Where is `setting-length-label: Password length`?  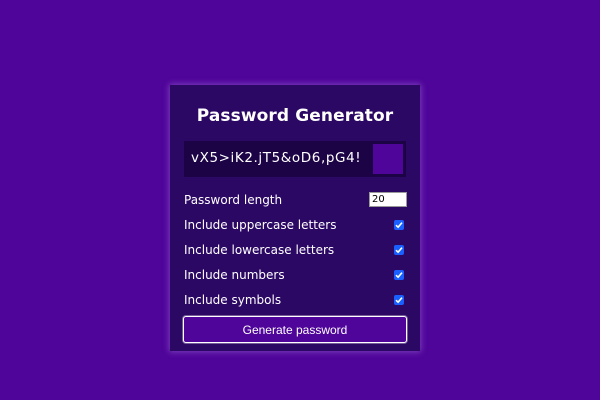
setting-length-label: Password length is located at coordinates (233, 199).